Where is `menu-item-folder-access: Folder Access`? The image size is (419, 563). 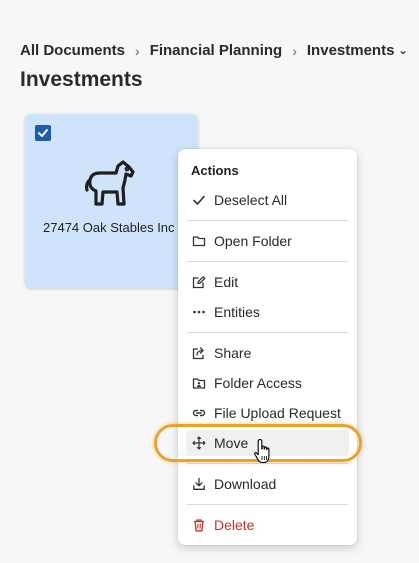 menu-item-folder-access: Folder Access is located at coordinates (267, 383).